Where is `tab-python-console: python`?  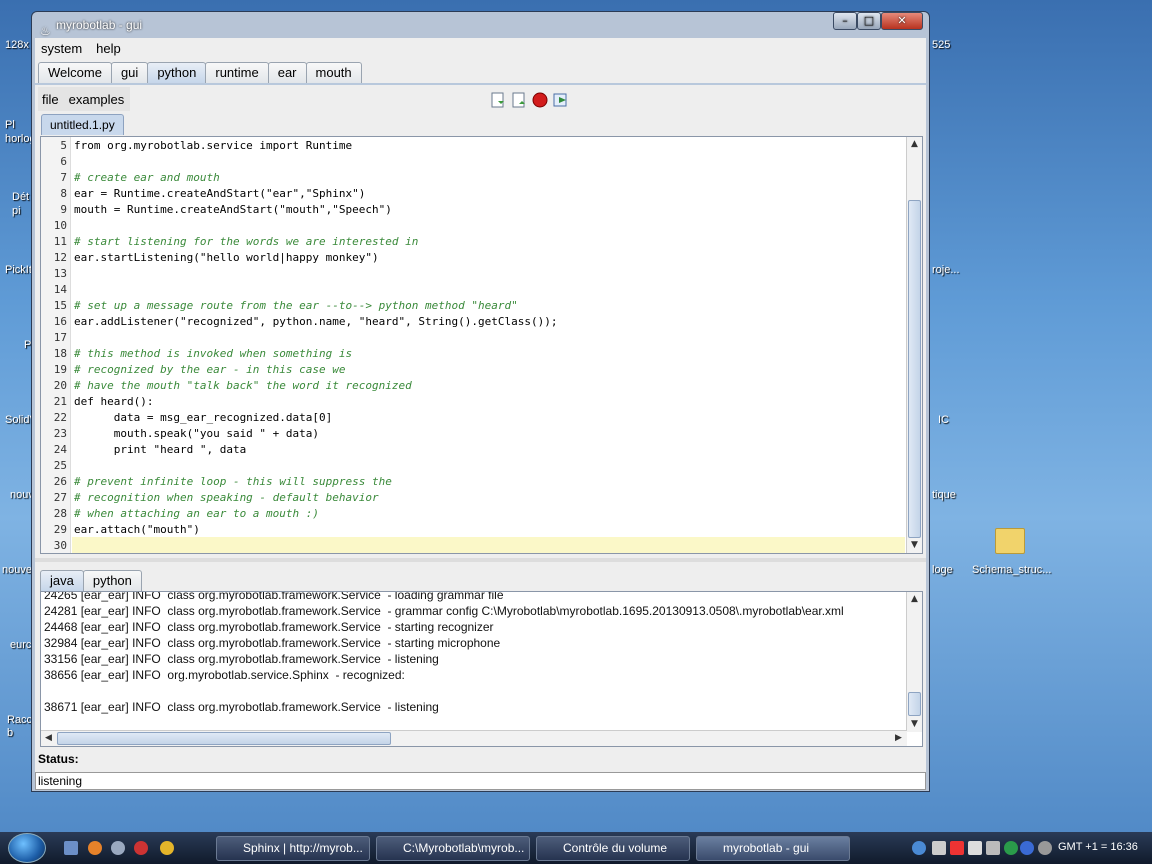 tab-python-console: python is located at coordinates (112, 580).